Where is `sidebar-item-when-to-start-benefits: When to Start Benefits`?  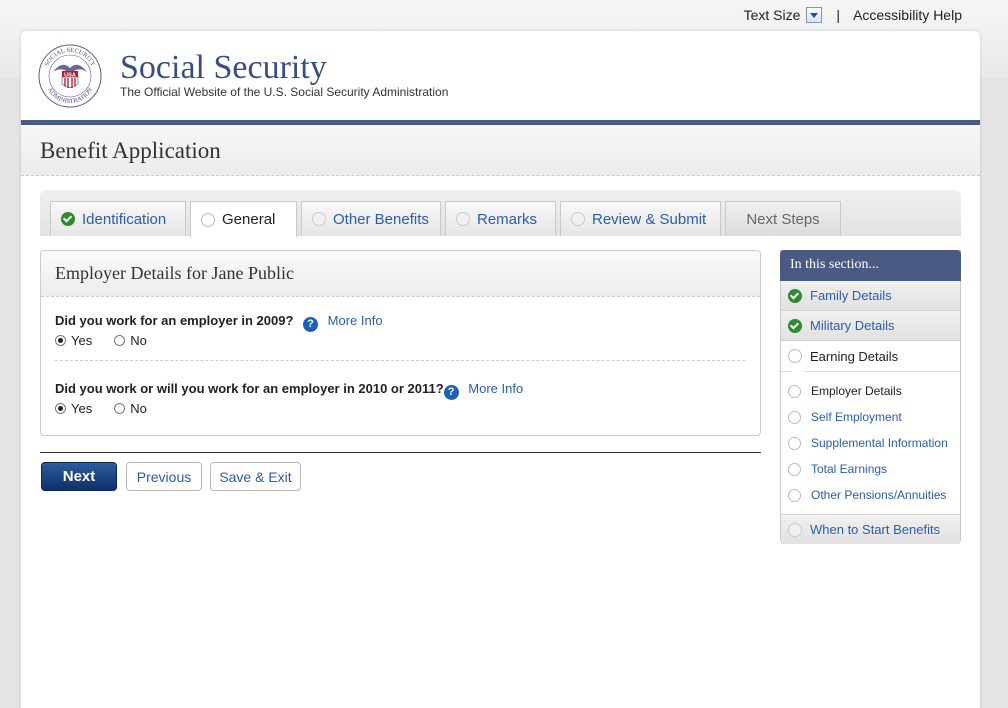
sidebar-item-when-to-start-benefits: When to Start Benefits is located at coordinates (870, 529).